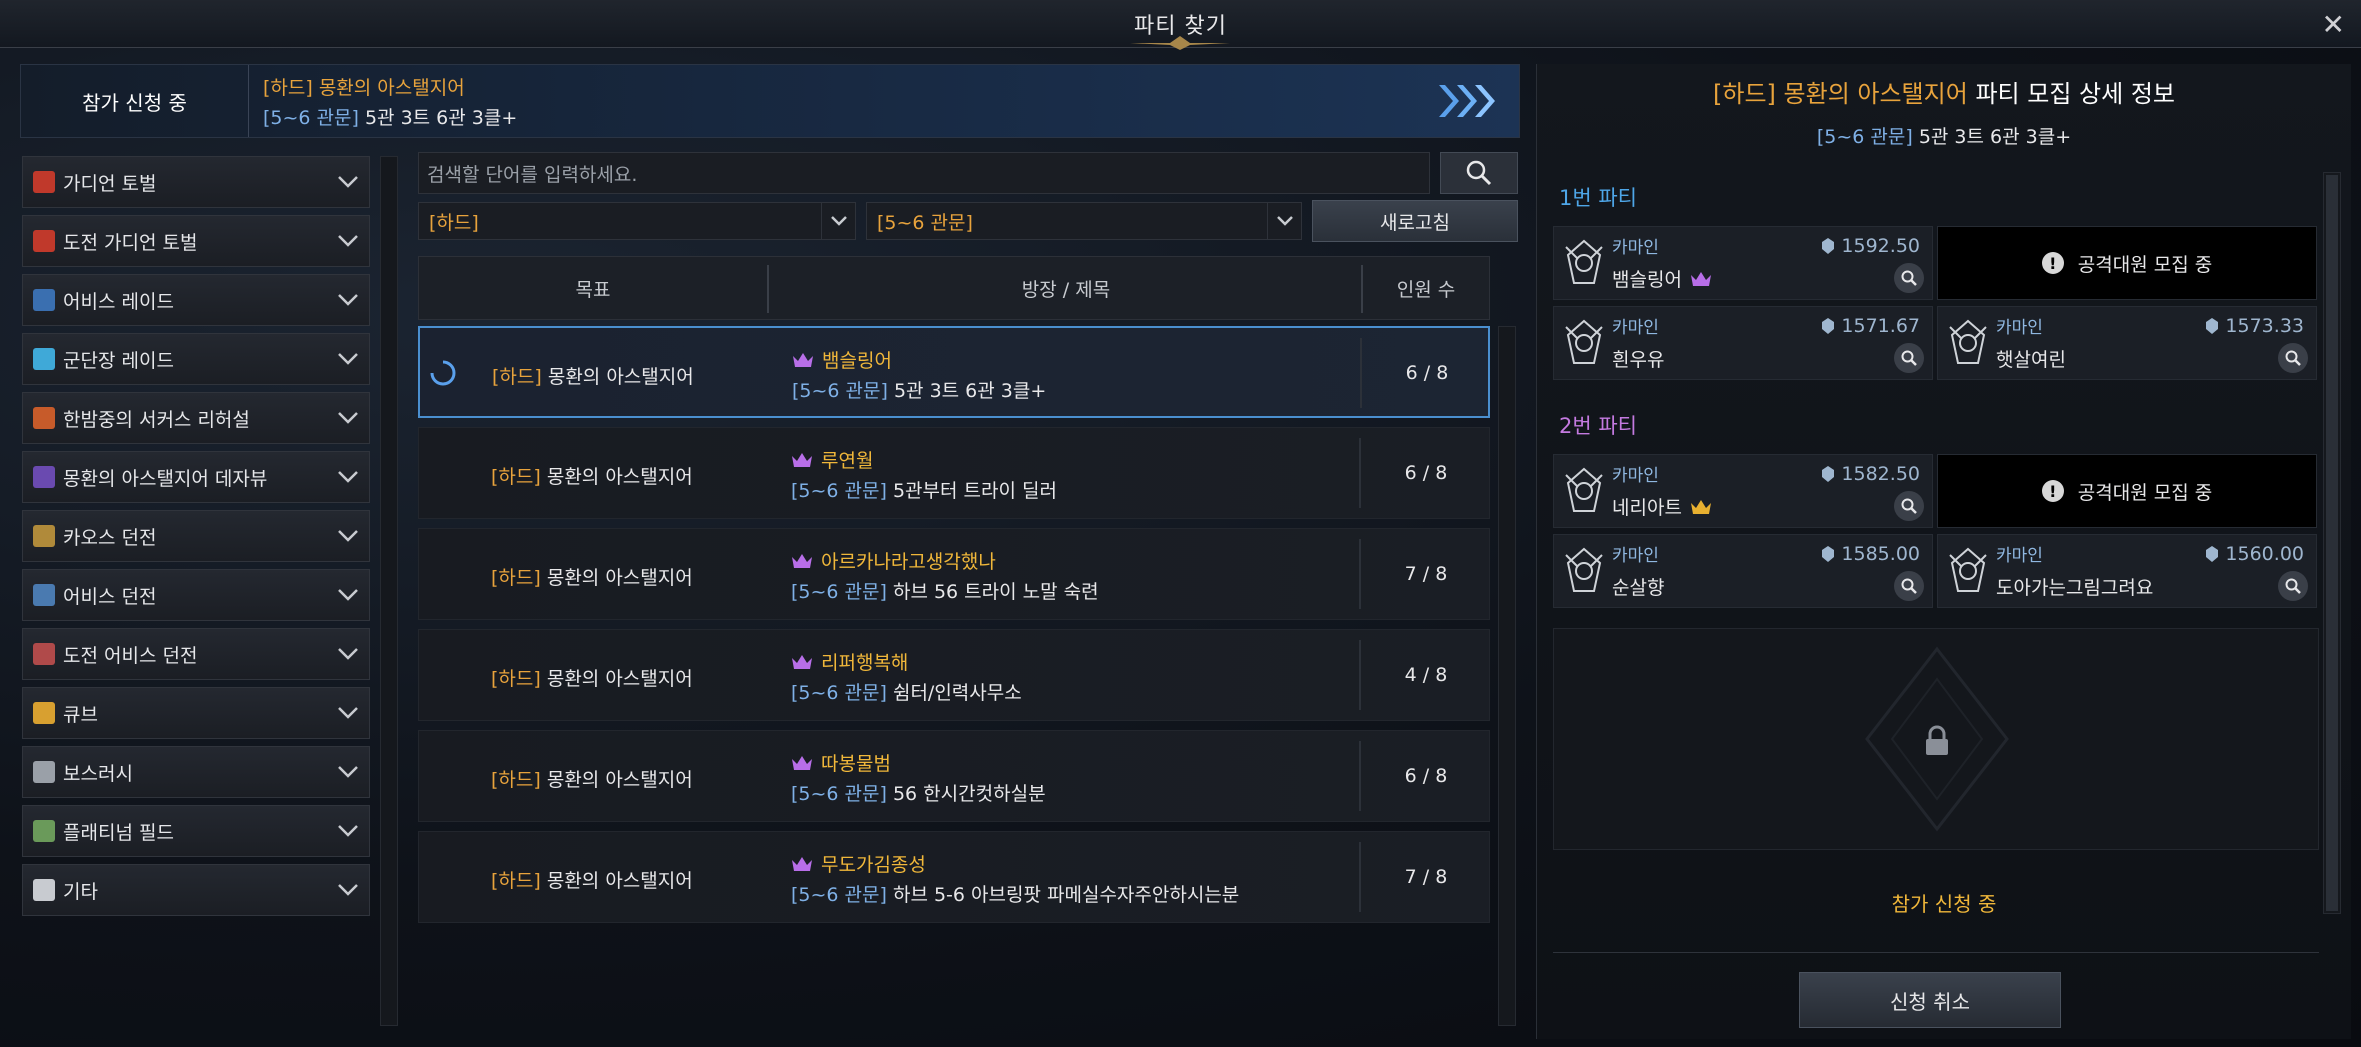 This screenshot has width=2361, height=1047. I want to click on member-slot: 카마인 뱀슬링어 1592.50, so click(1743, 263).